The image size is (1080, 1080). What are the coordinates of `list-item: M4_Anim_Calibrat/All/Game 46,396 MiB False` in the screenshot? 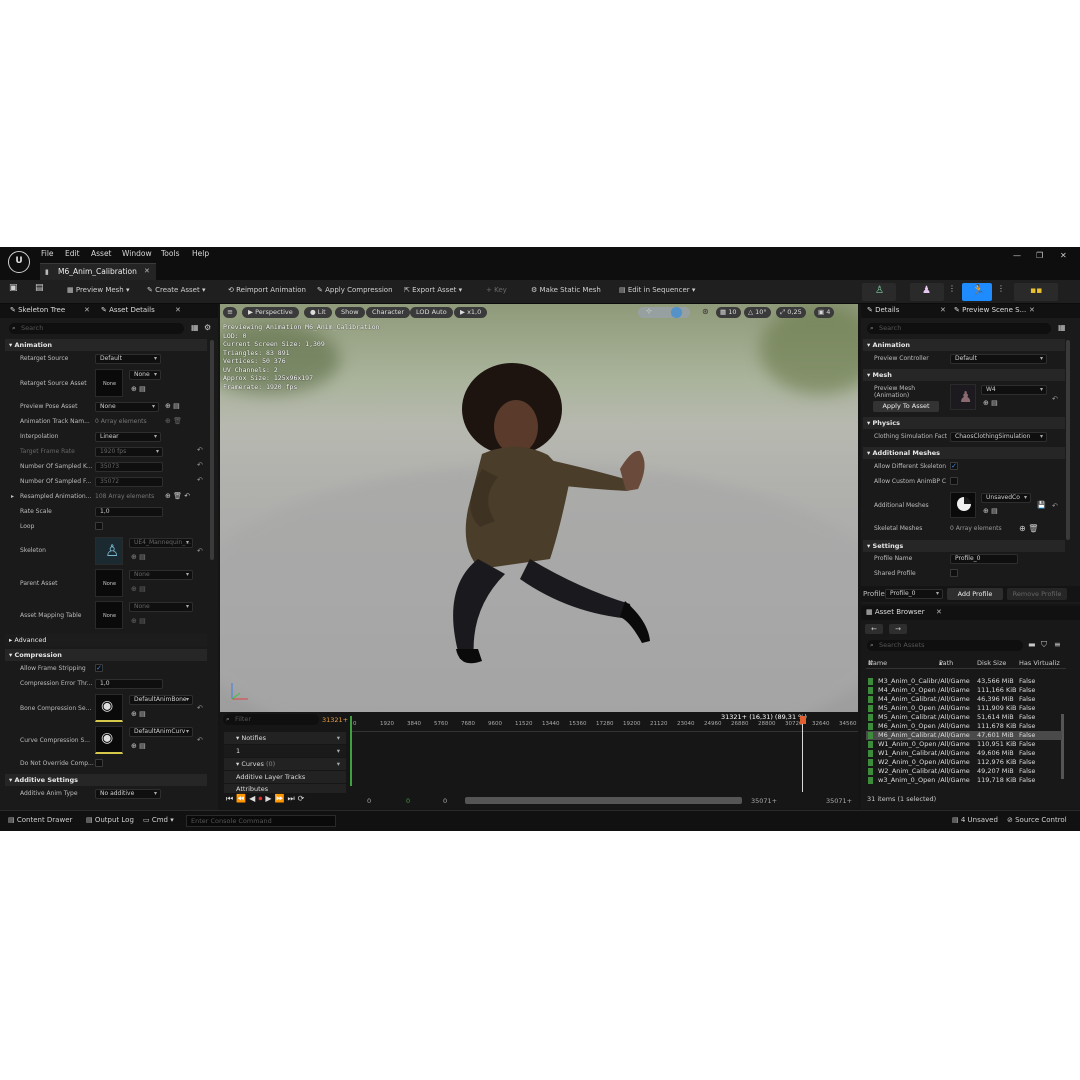 It's located at (964, 699).